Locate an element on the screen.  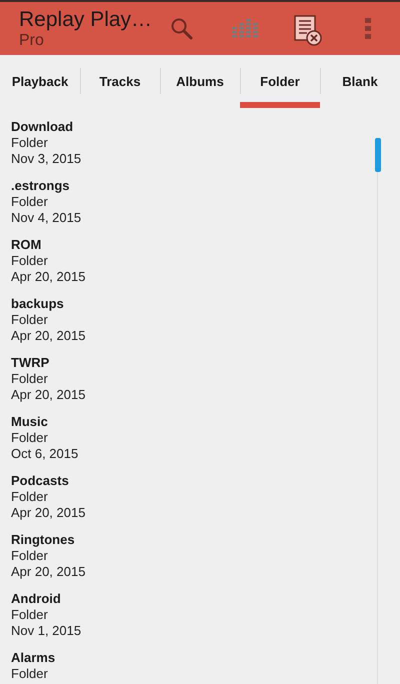
folder-name: Android is located at coordinates (36, 599).